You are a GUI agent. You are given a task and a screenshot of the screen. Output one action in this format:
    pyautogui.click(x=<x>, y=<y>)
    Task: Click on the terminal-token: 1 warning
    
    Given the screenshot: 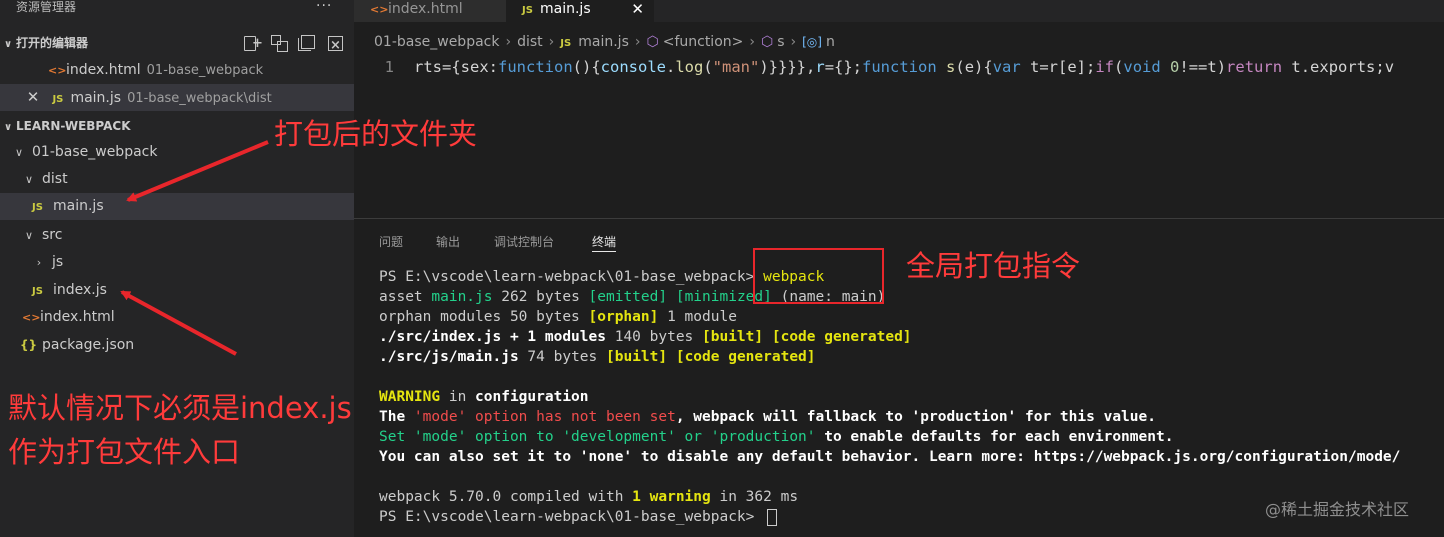 What is the action you would take?
    pyautogui.click(x=671, y=497)
    